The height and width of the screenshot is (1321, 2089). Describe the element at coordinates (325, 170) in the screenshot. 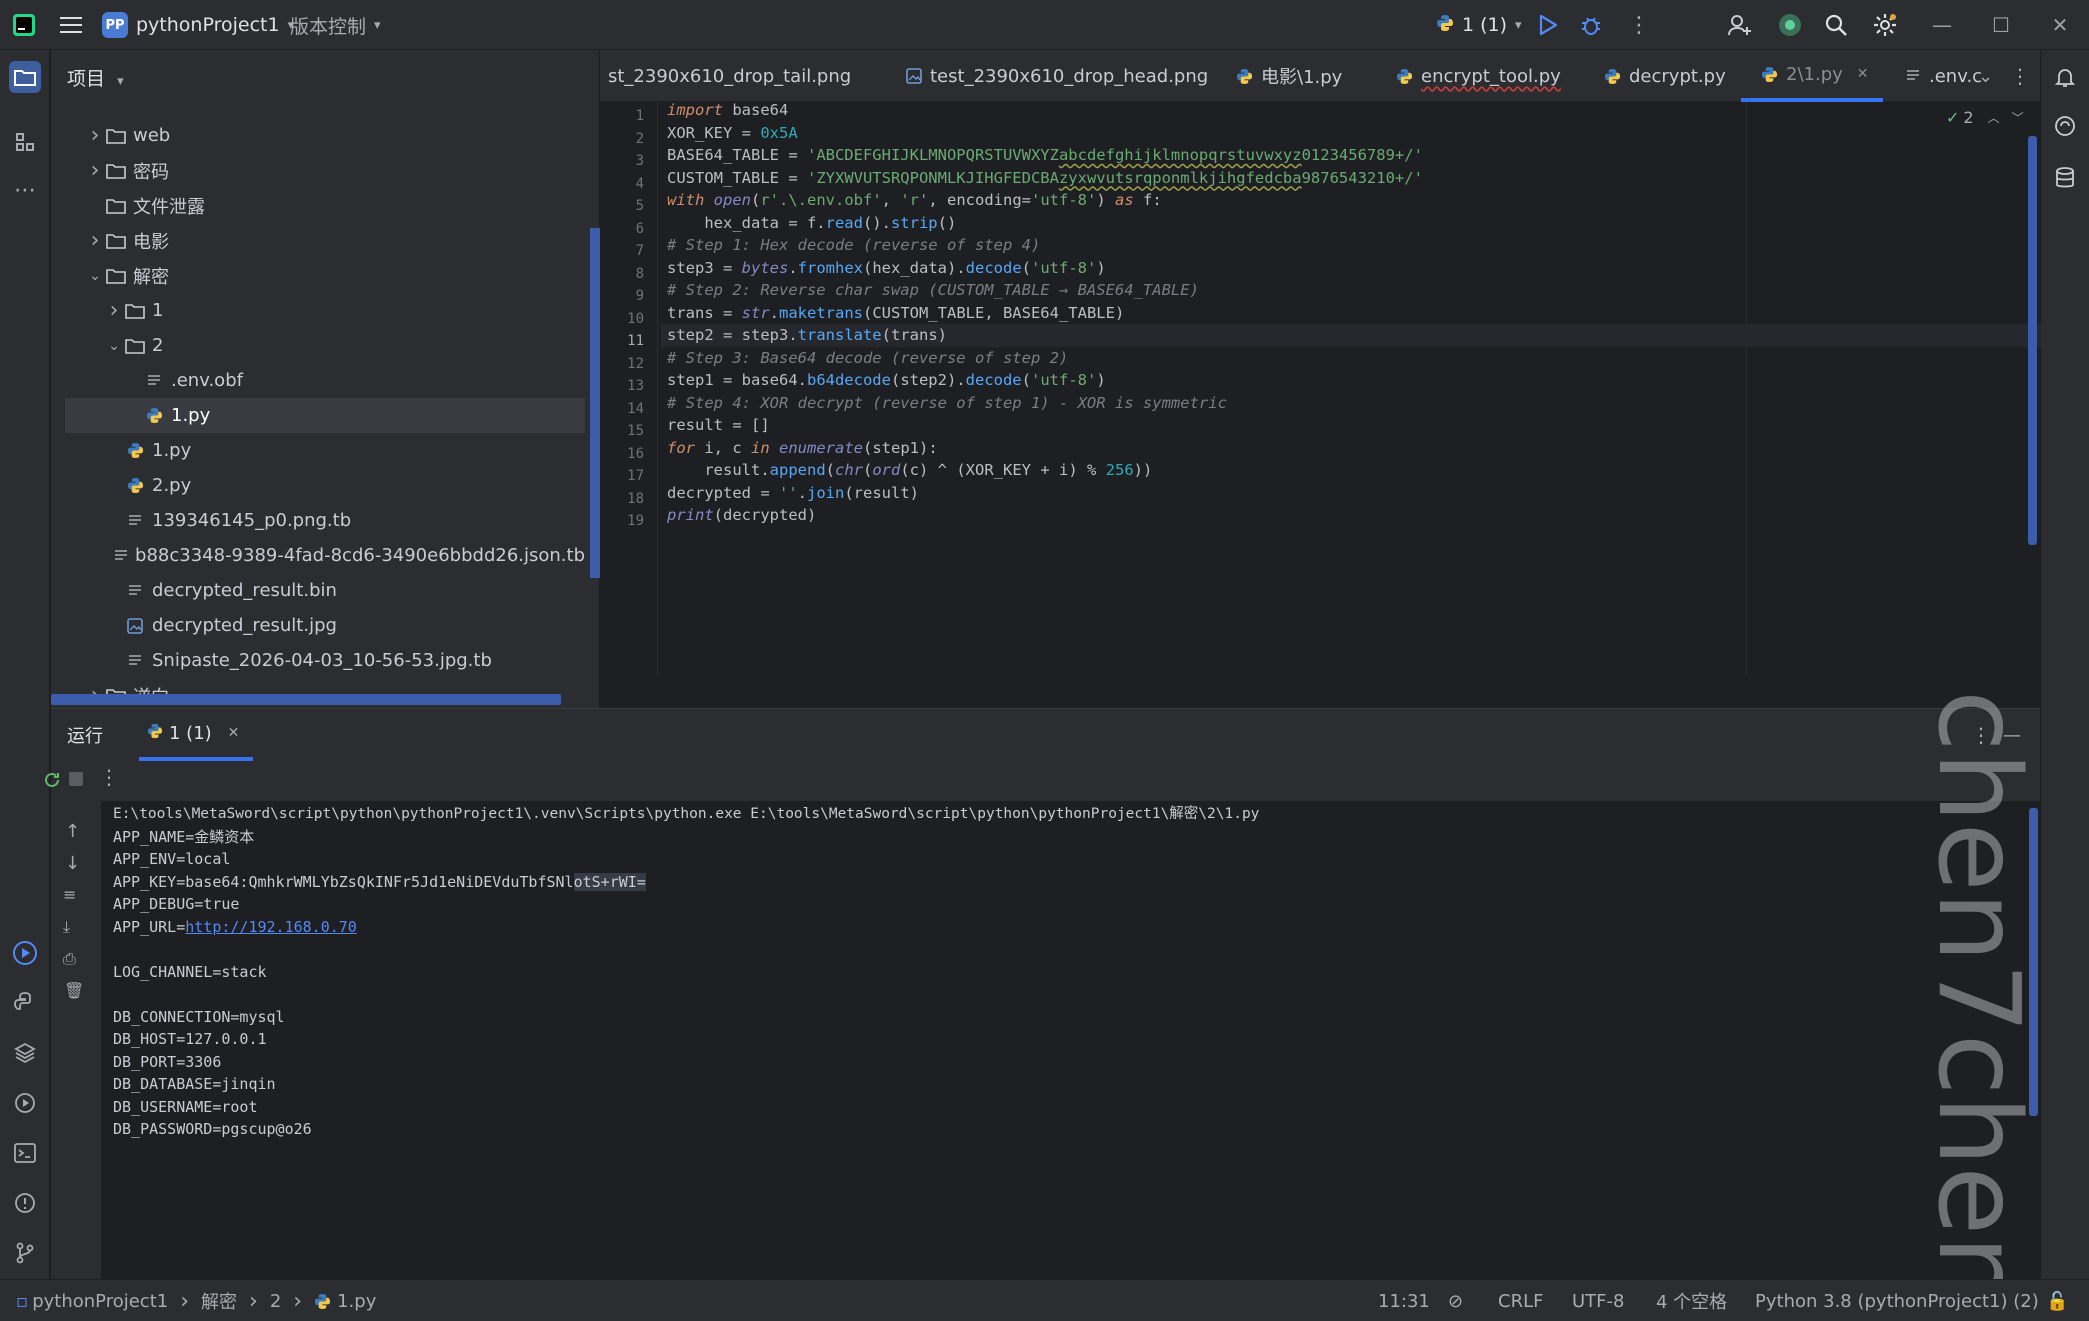

I see `tree-item: › 密码` at that location.